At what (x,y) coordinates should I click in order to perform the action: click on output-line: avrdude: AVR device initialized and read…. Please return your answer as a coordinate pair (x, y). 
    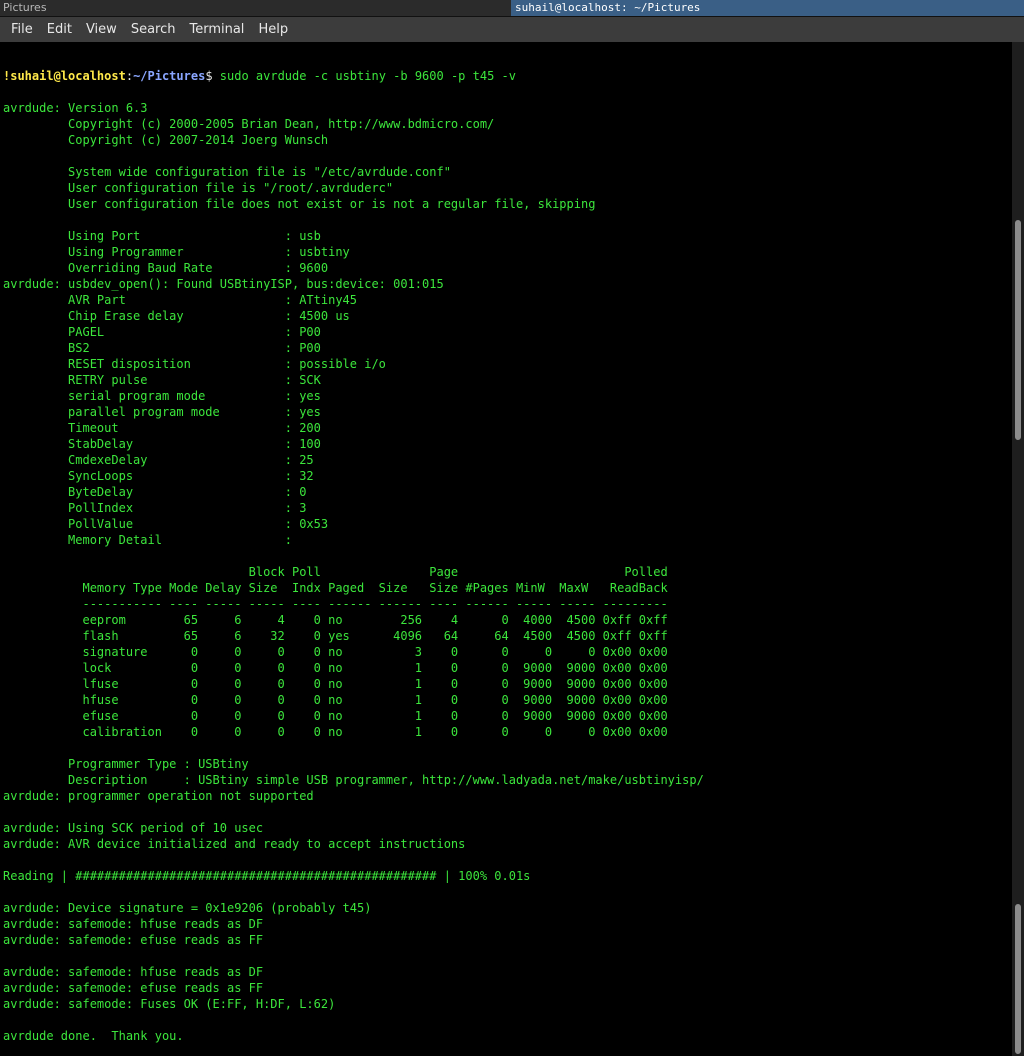
    Looking at the image, I should click on (234, 844).